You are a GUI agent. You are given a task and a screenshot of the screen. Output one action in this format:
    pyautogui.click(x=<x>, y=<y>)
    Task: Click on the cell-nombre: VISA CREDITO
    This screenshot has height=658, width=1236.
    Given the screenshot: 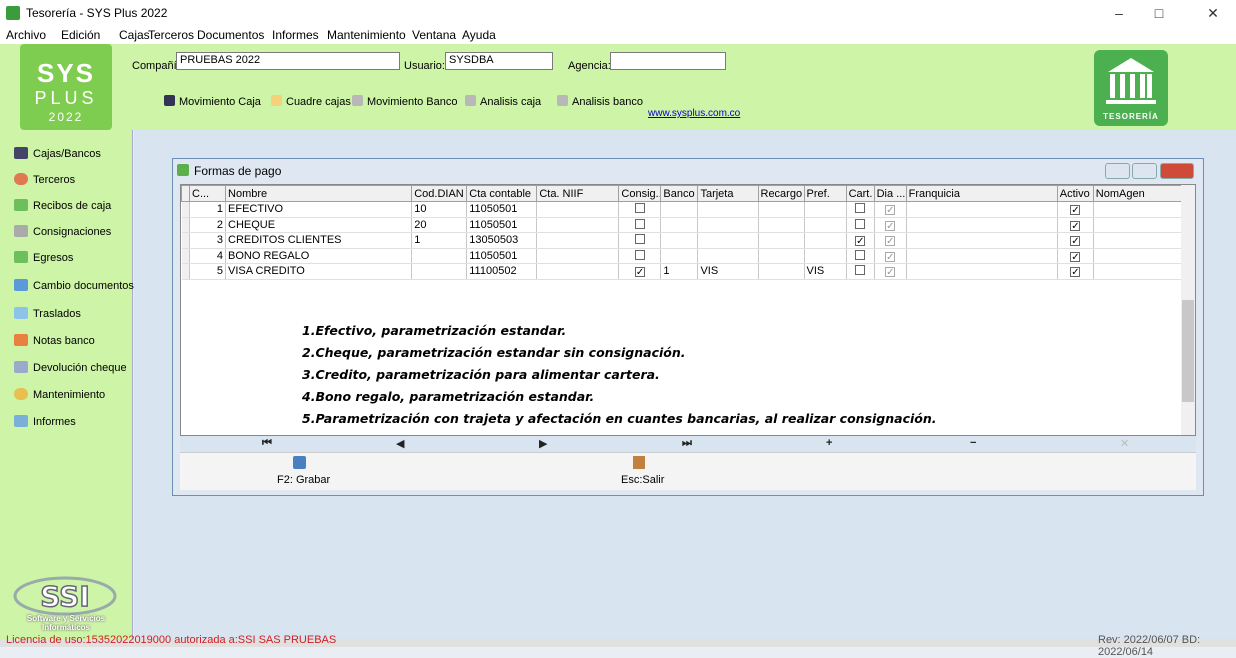 What is the action you would take?
    pyautogui.click(x=319, y=271)
    